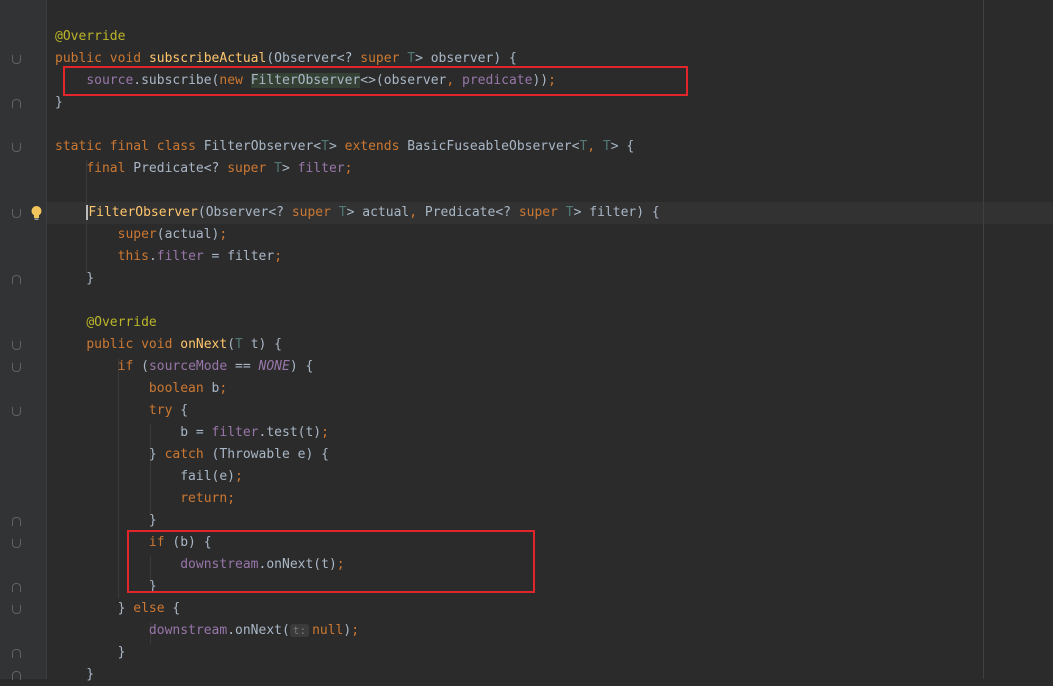 The width and height of the screenshot is (1053, 686). What do you see at coordinates (595, 146) in the screenshot?
I see `code-token: ,` at bounding box center [595, 146].